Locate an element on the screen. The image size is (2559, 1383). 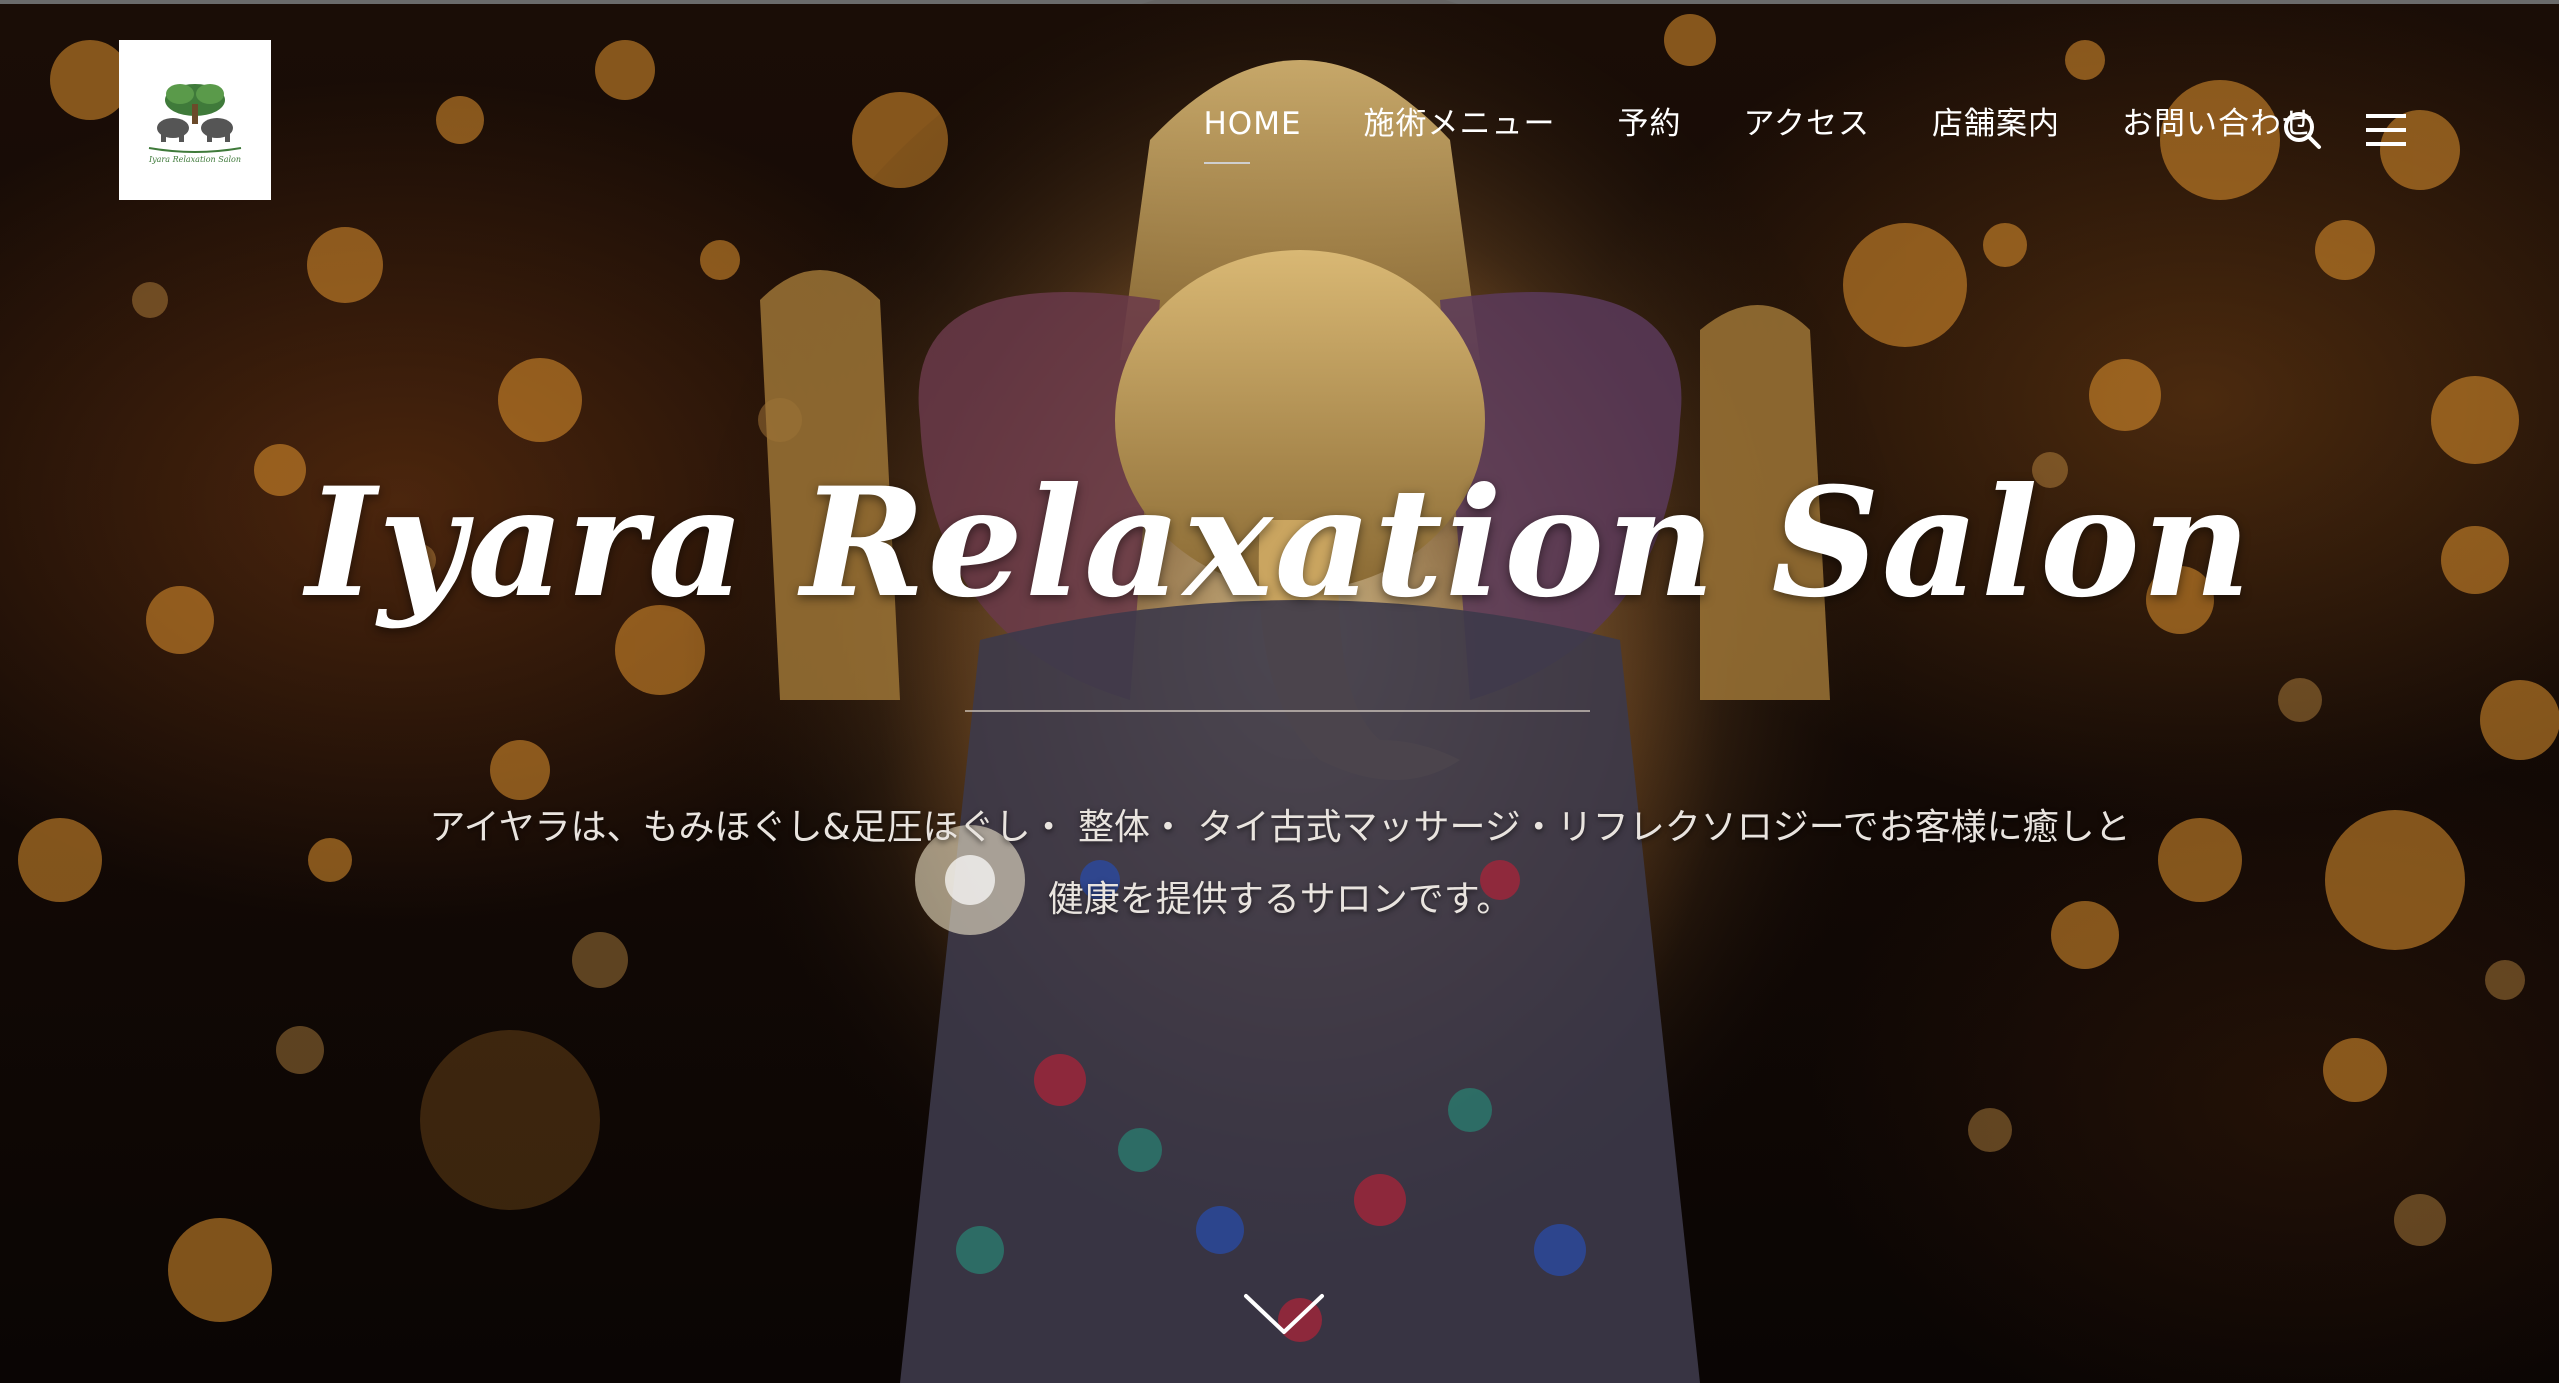
nav-item-access: アクセス is located at coordinates (1807, 124).